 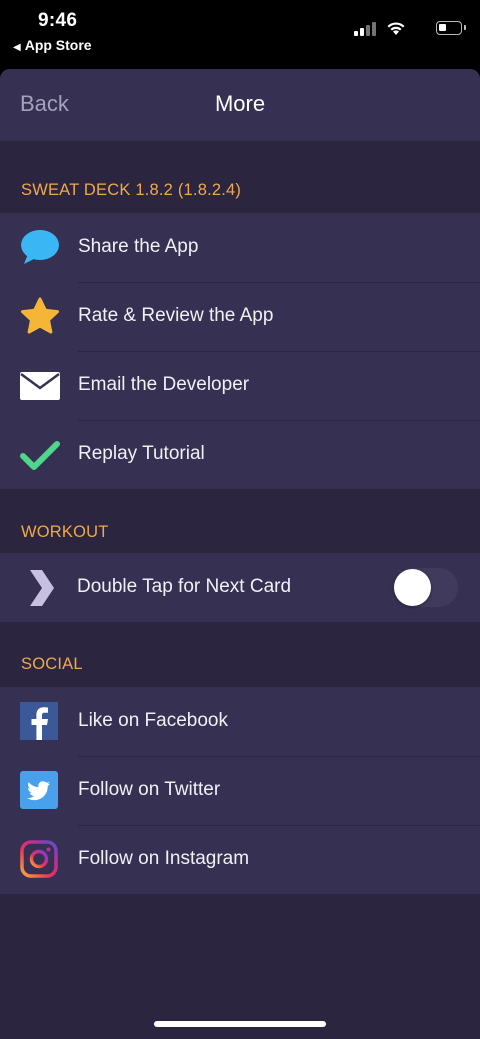 I want to click on workout-section-group: Double Tap for Next Card, so click(x=240, y=587).